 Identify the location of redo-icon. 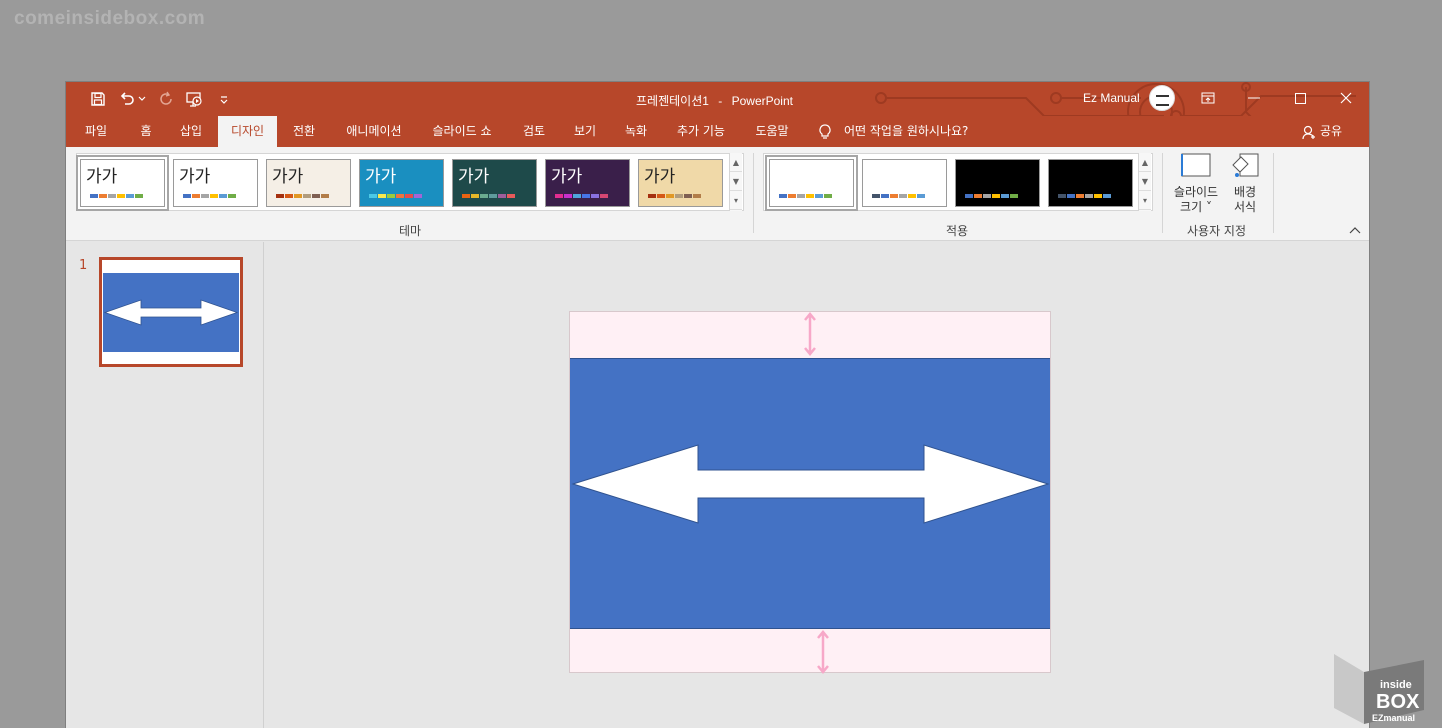
(166, 99).